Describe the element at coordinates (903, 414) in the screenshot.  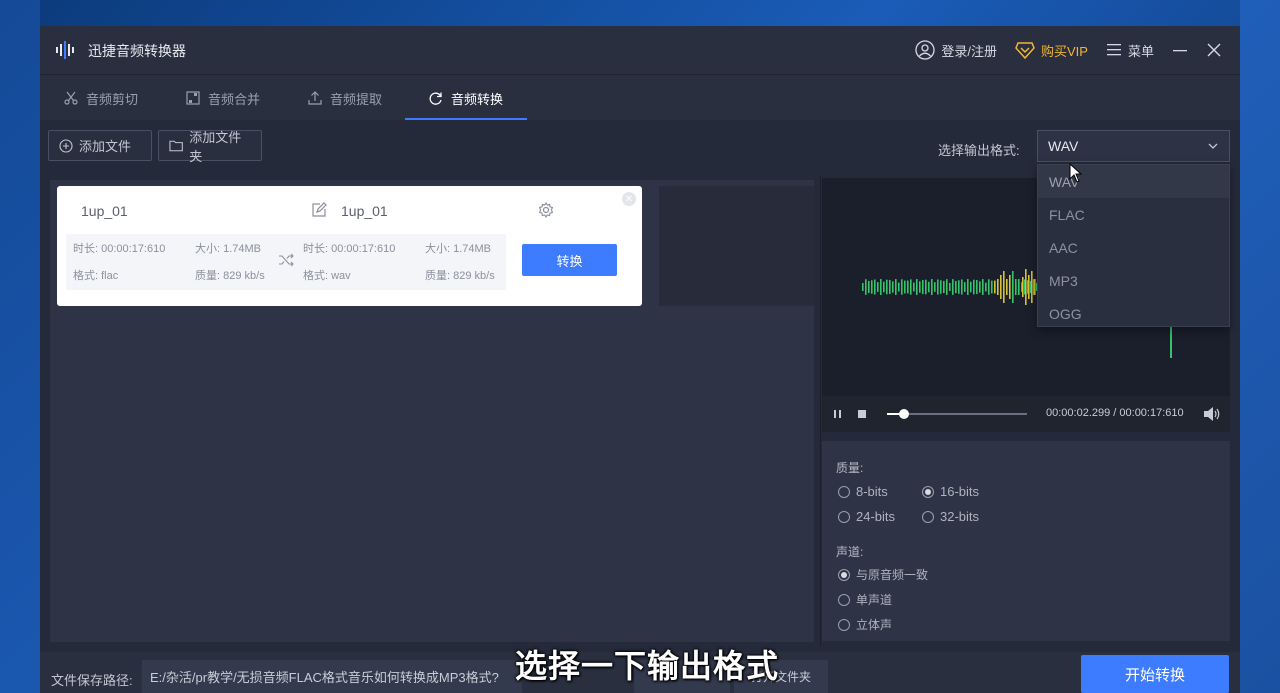
I see `progress-thumb` at that location.